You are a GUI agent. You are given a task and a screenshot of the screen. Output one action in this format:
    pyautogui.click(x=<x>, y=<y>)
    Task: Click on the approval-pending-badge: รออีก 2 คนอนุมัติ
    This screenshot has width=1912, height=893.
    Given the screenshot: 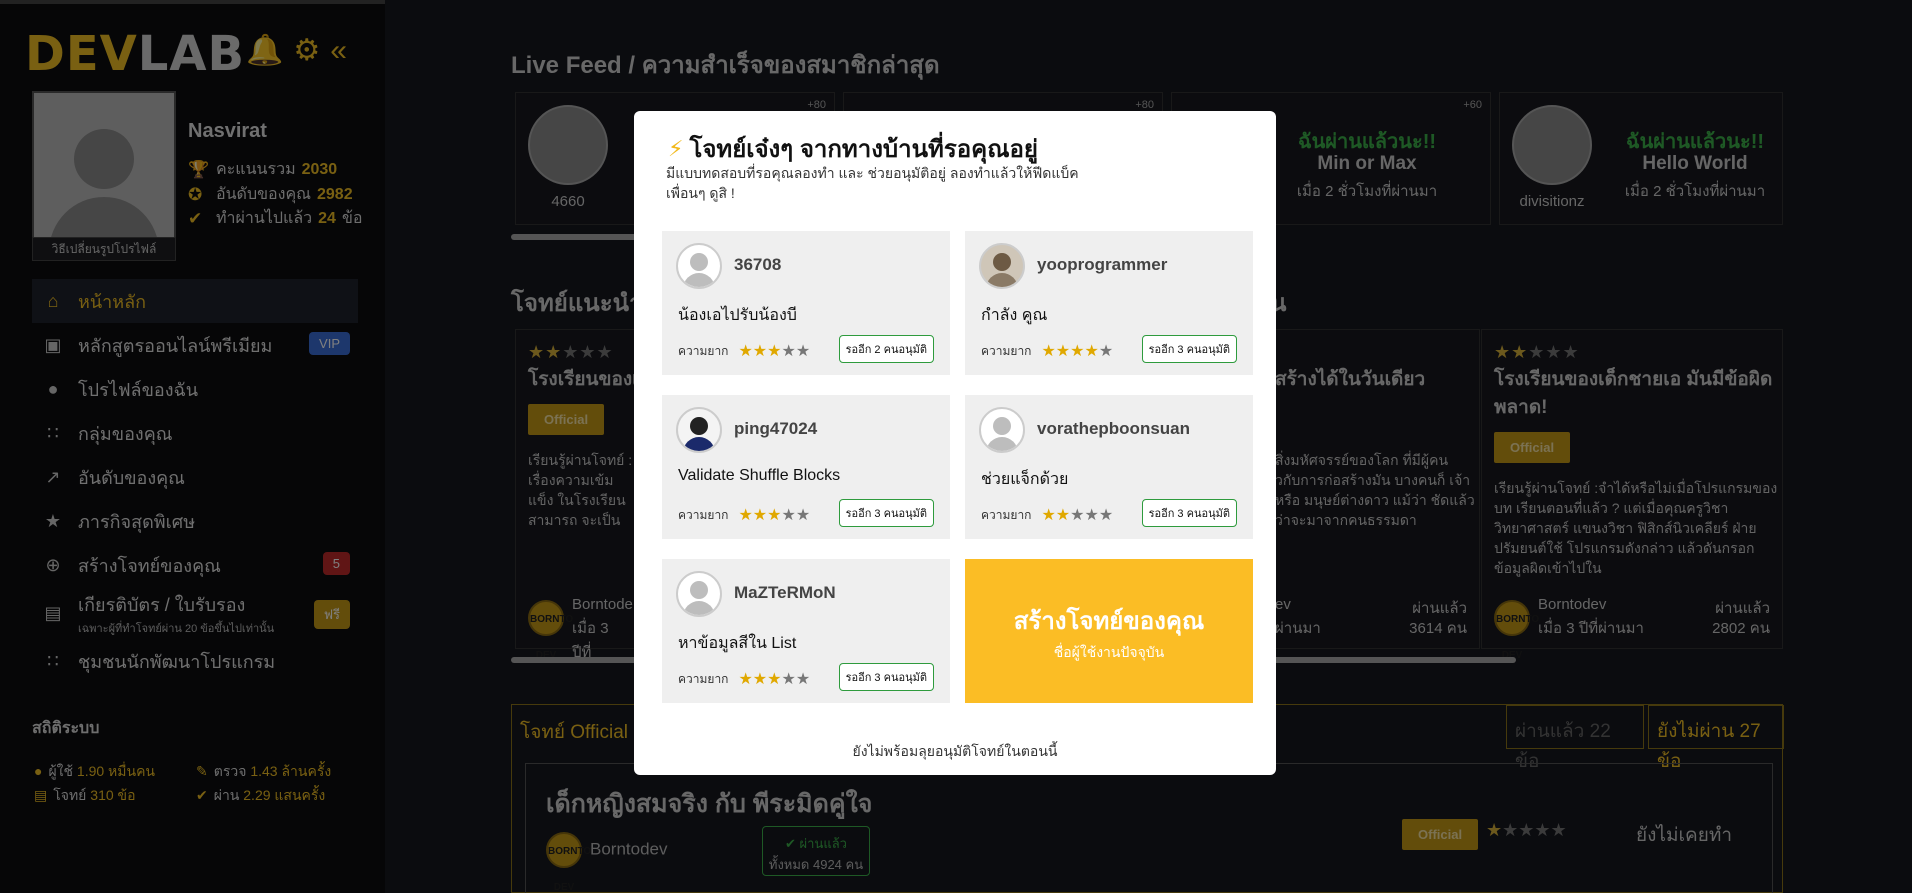 What is the action you would take?
    pyautogui.click(x=886, y=349)
    